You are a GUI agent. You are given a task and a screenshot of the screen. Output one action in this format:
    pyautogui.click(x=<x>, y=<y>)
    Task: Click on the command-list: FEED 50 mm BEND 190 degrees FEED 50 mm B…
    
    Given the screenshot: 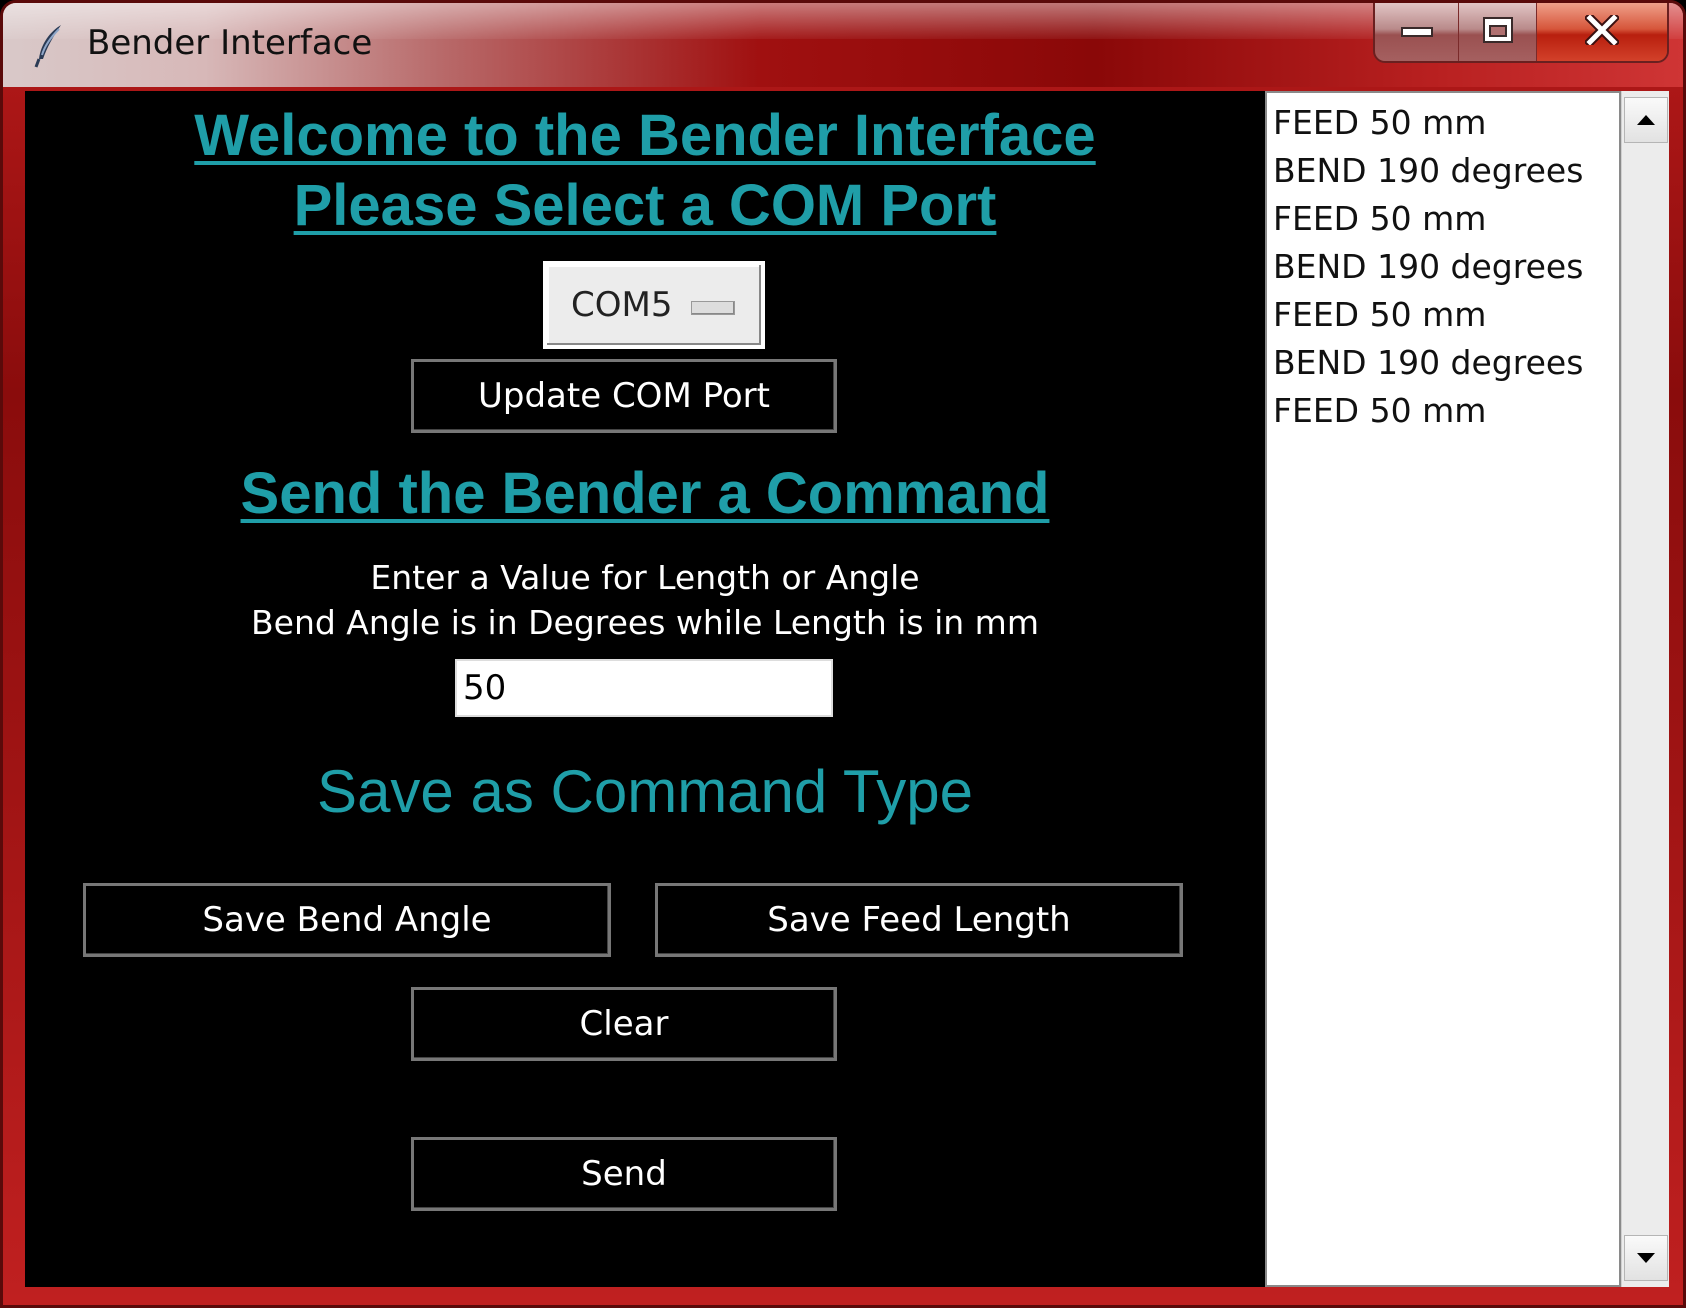 What is the action you would take?
    pyautogui.click(x=1443, y=267)
    